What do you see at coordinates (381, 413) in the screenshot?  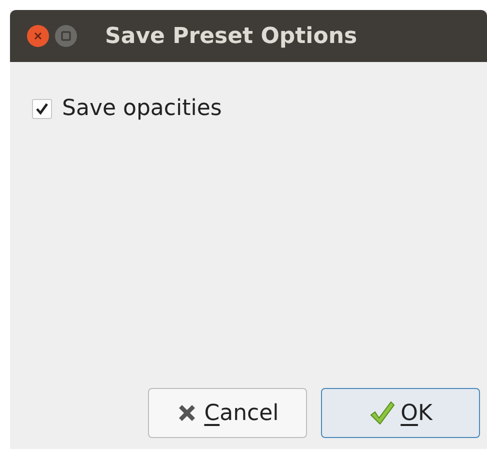 I see `checkmark-icon` at bounding box center [381, 413].